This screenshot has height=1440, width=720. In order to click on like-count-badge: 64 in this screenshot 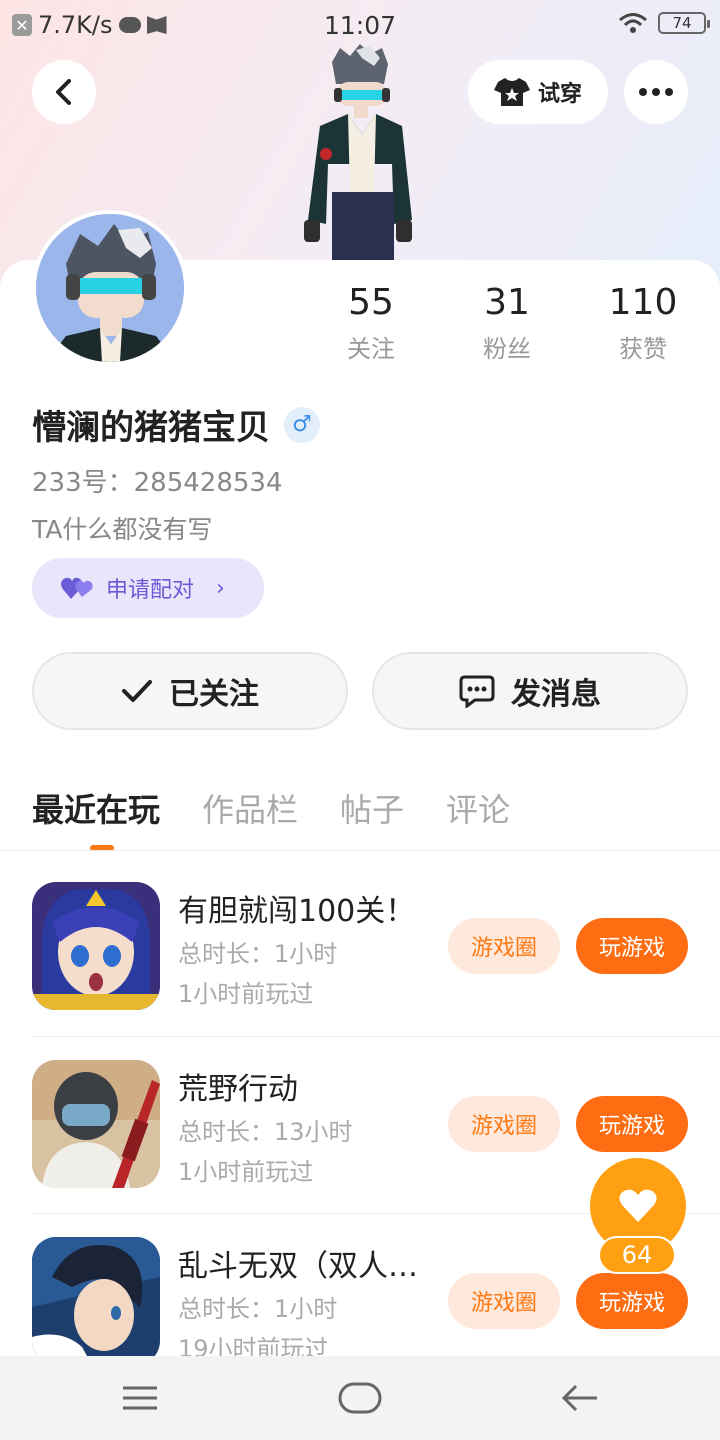, I will do `click(637, 1255)`.